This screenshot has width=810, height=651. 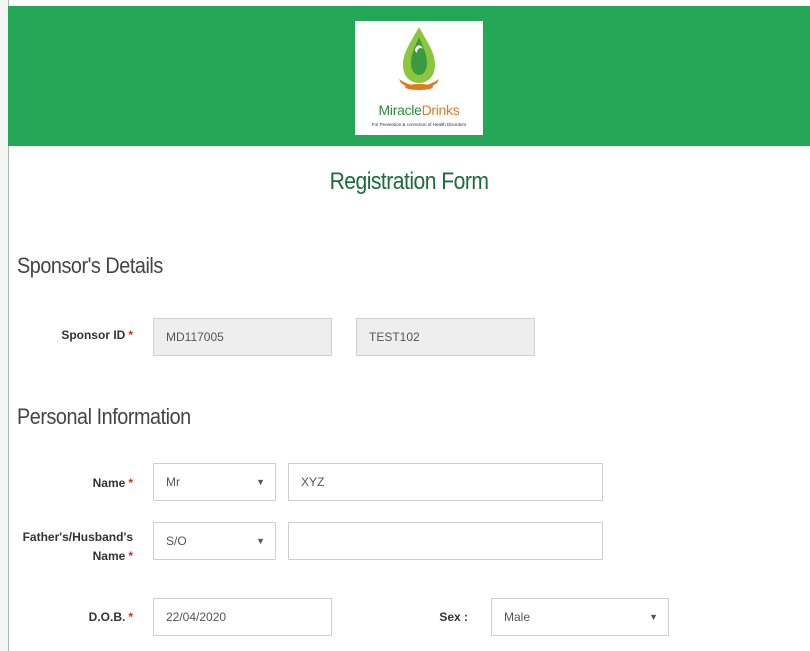 What do you see at coordinates (195, 337) in the screenshot?
I see `sponsor-id-value: MD117005` at bounding box center [195, 337].